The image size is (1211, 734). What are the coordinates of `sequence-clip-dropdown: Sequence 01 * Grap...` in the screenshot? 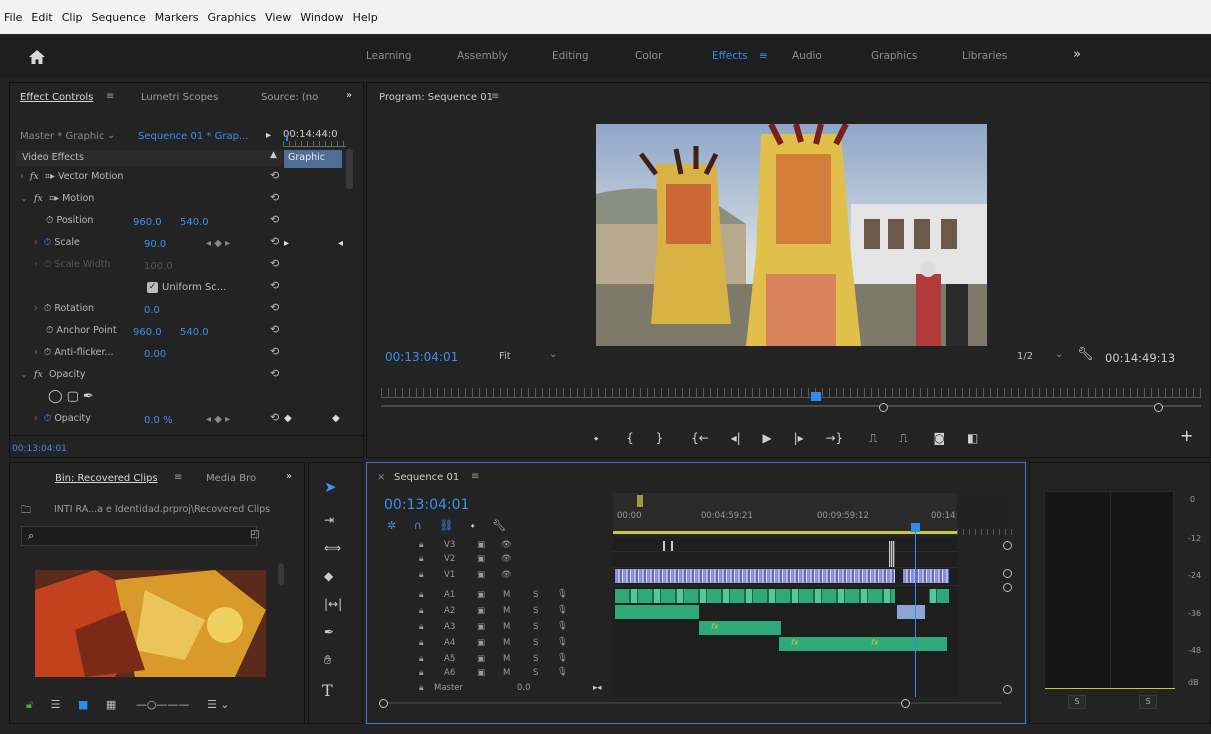 It's located at (193, 136).